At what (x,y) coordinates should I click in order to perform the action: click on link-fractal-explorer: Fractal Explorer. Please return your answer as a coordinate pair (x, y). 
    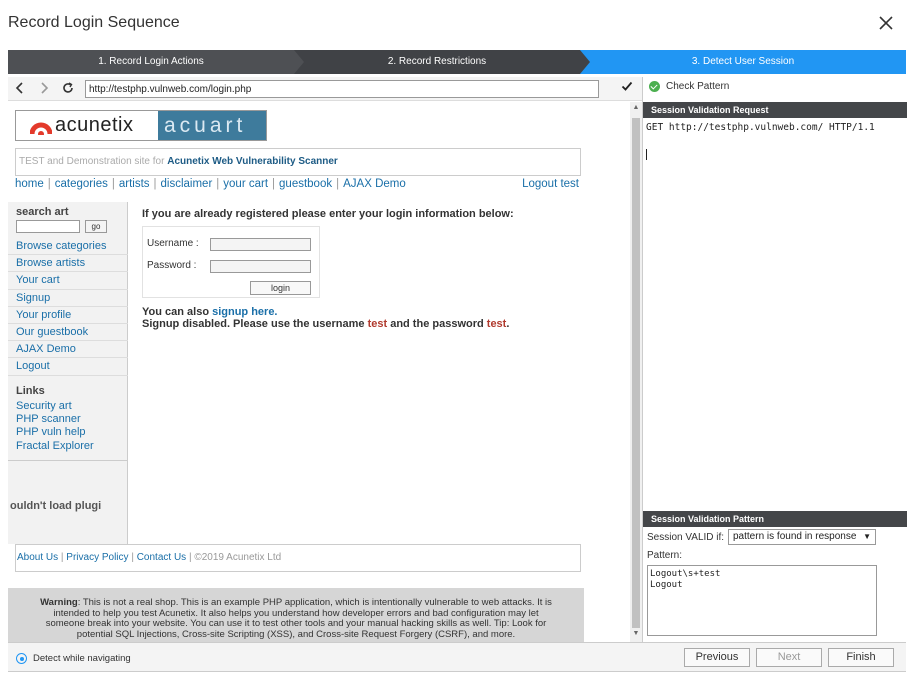
    Looking at the image, I should click on (55, 446).